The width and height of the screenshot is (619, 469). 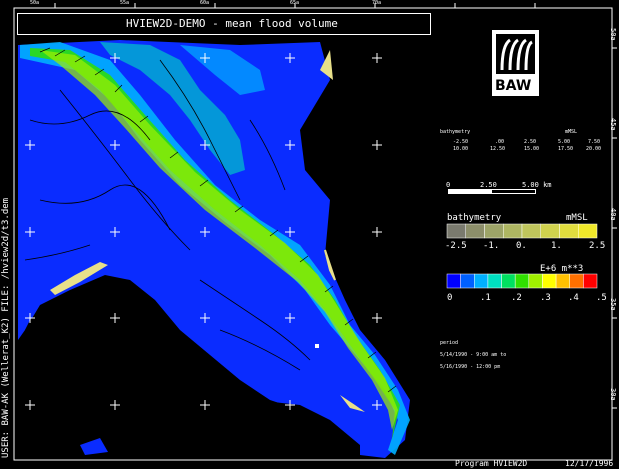 What do you see at coordinates (613, 214) in the screenshot?
I see `right-tick-label: 40a` at bounding box center [613, 214].